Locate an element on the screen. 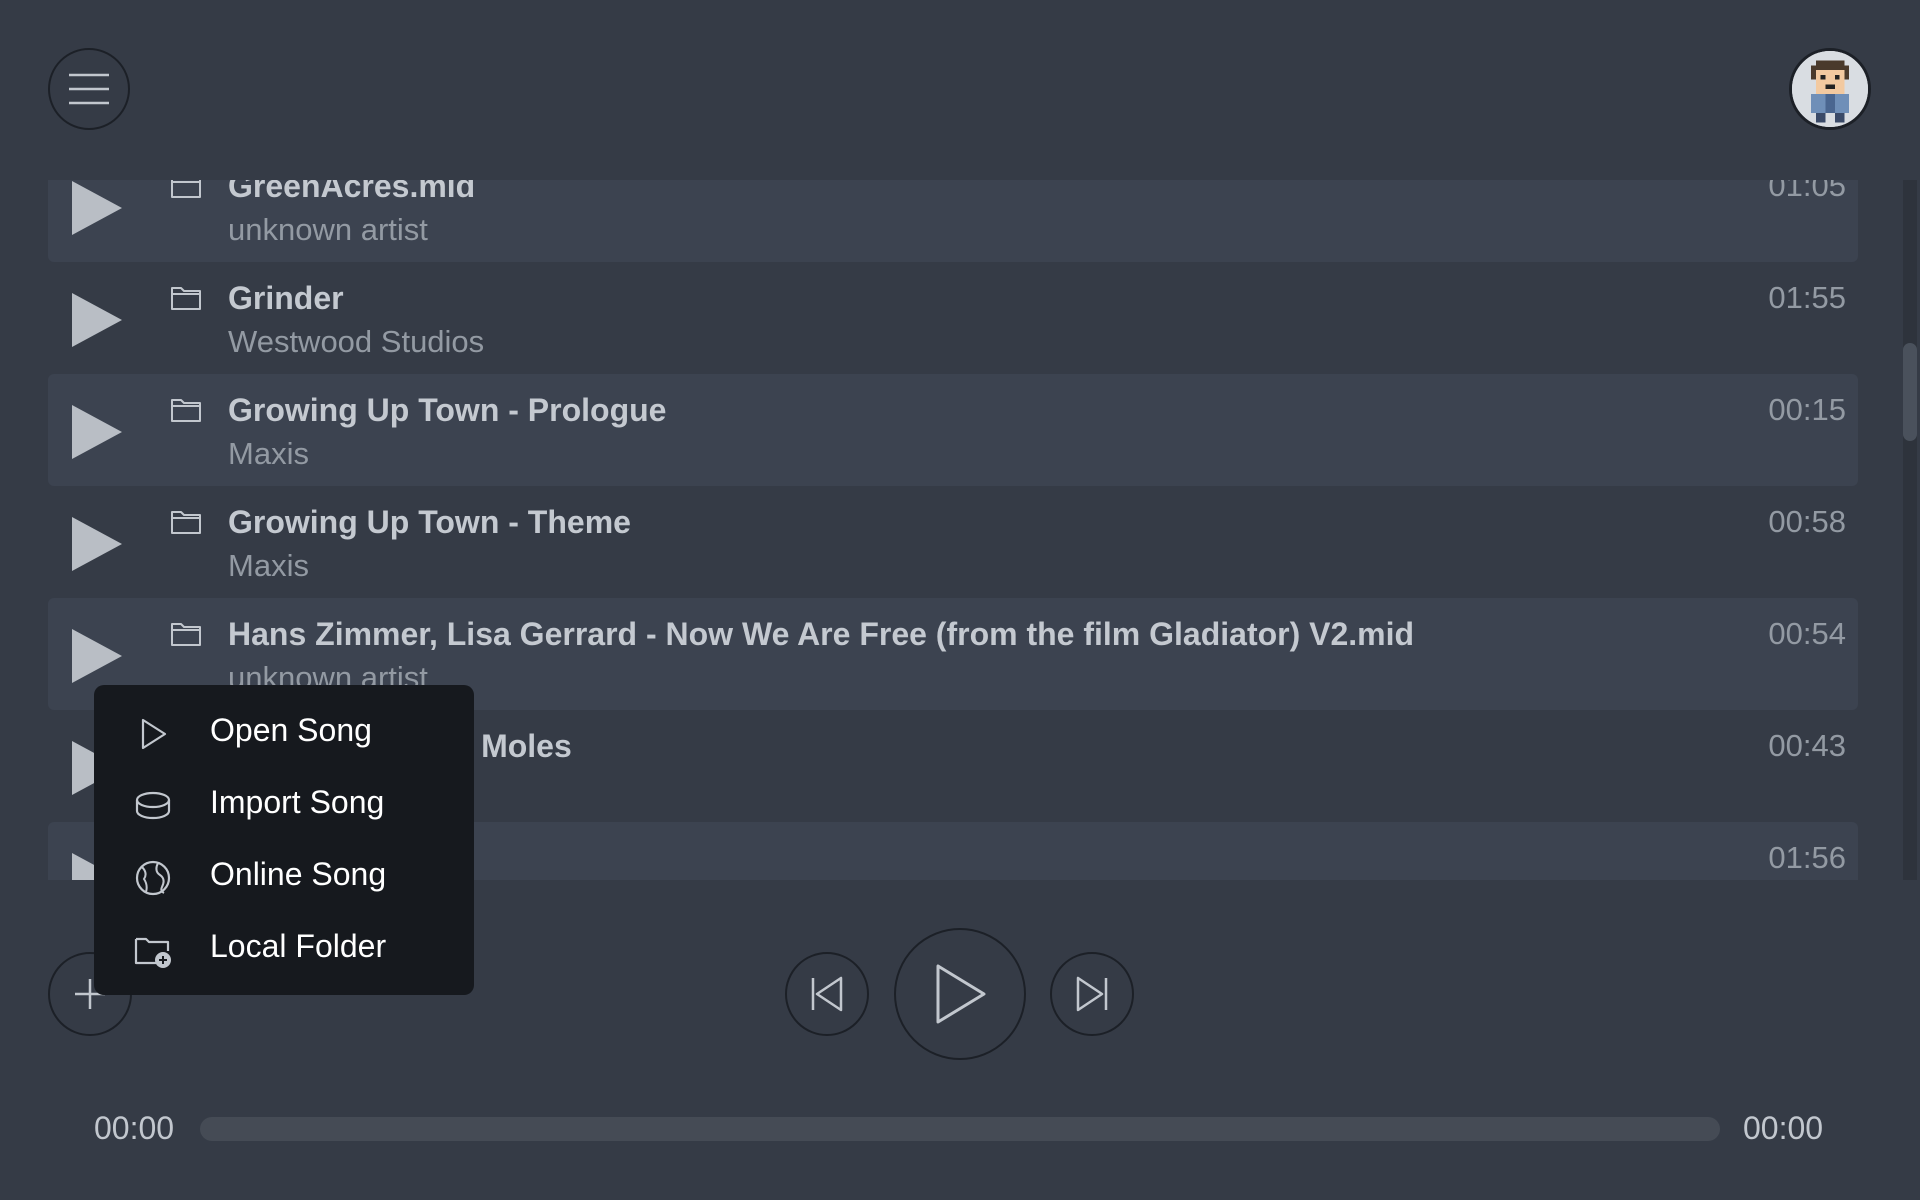 The width and height of the screenshot is (1920, 1200). skip-next-icon is located at coordinates (1092, 994).